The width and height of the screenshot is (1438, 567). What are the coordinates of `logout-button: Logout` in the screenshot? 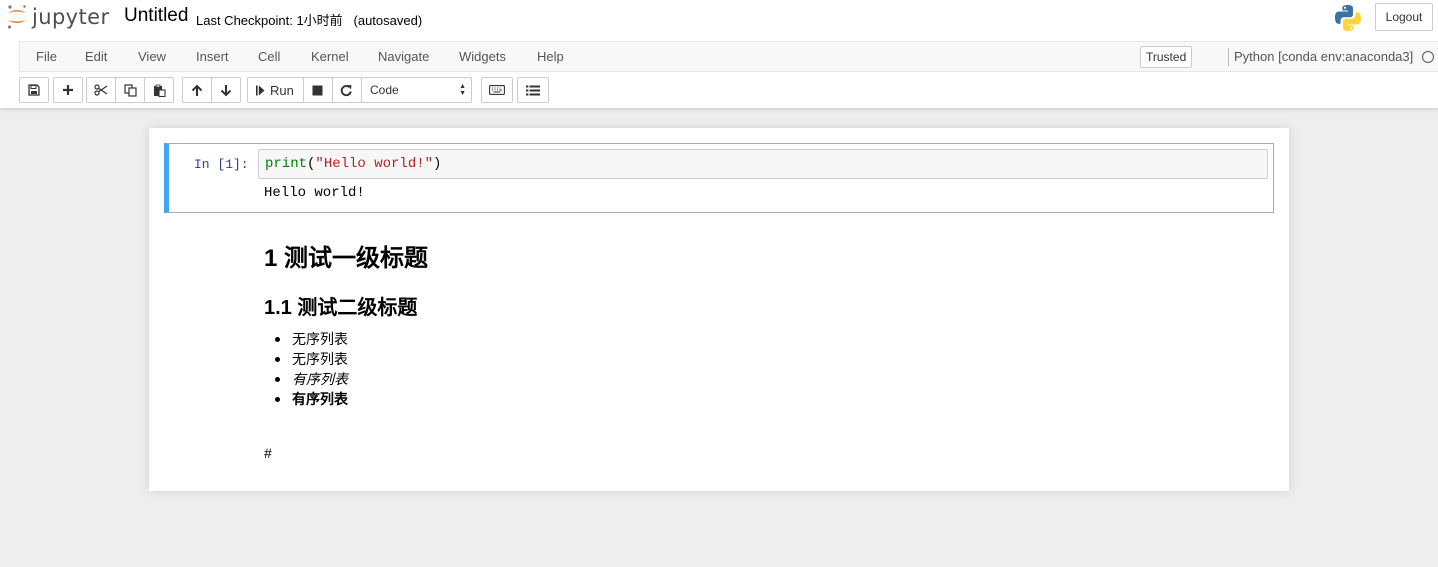 It's located at (1404, 17).